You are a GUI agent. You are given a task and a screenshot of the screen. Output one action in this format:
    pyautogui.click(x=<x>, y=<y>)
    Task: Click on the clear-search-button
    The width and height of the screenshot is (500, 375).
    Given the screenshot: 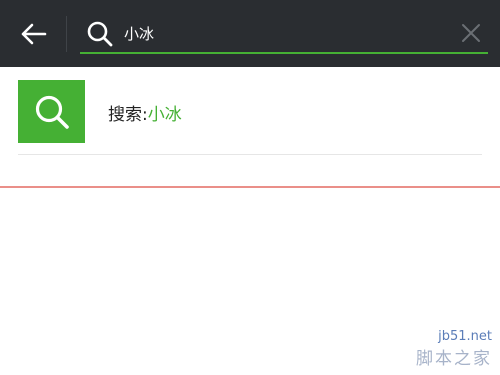 What is the action you would take?
    pyautogui.click(x=471, y=33)
    